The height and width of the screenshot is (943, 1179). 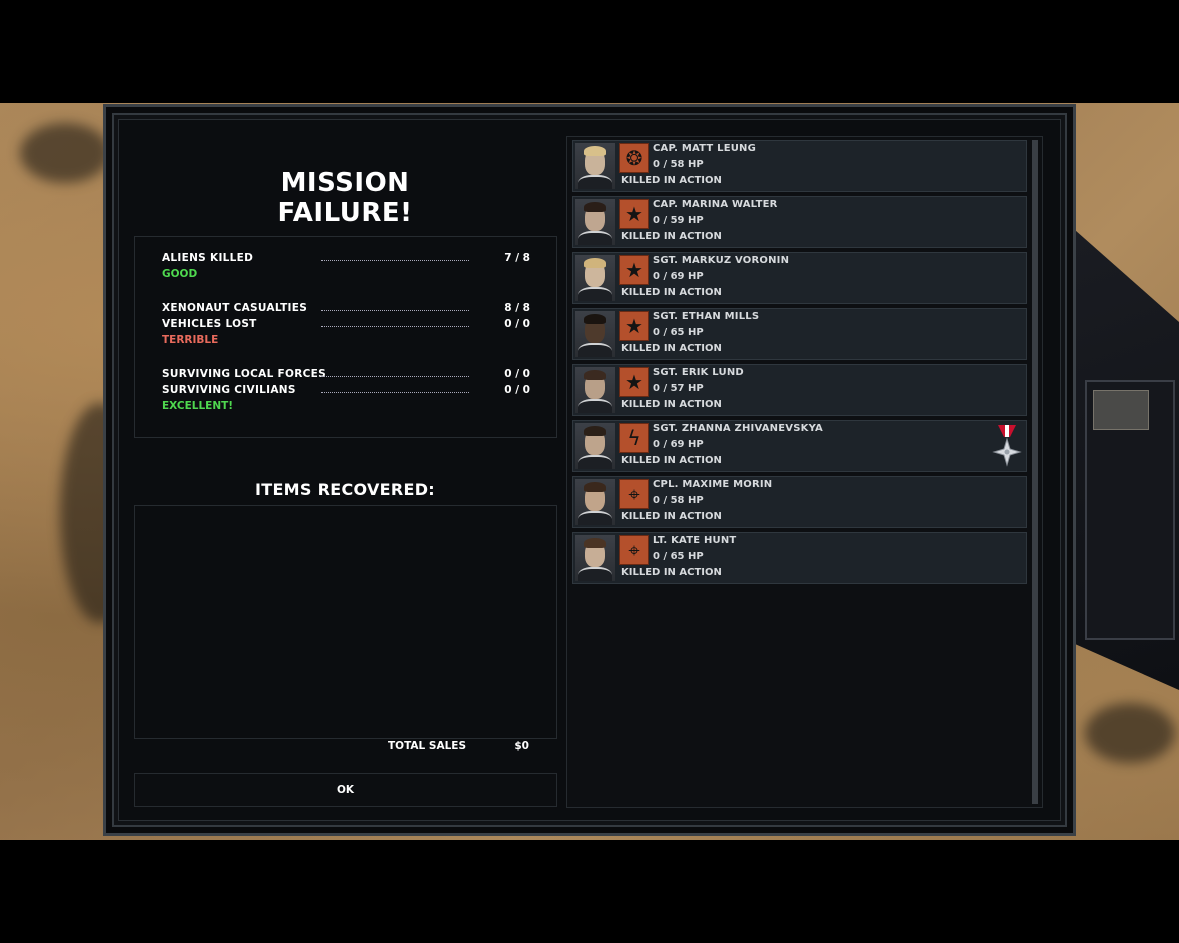 I want to click on soldier-name: CAP. MARINA WALTER, so click(x=715, y=204).